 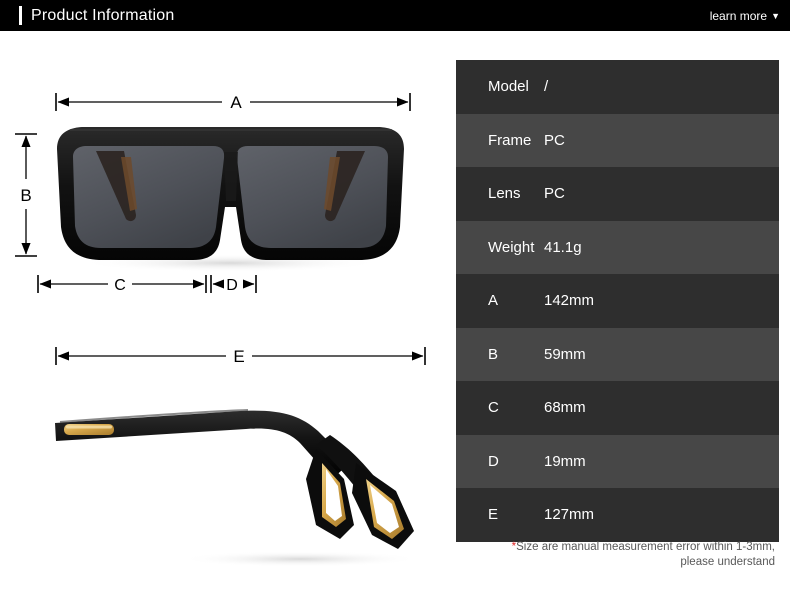 What do you see at coordinates (508, 87) in the screenshot?
I see `spec-label: Model` at bounding box center [508, 87].